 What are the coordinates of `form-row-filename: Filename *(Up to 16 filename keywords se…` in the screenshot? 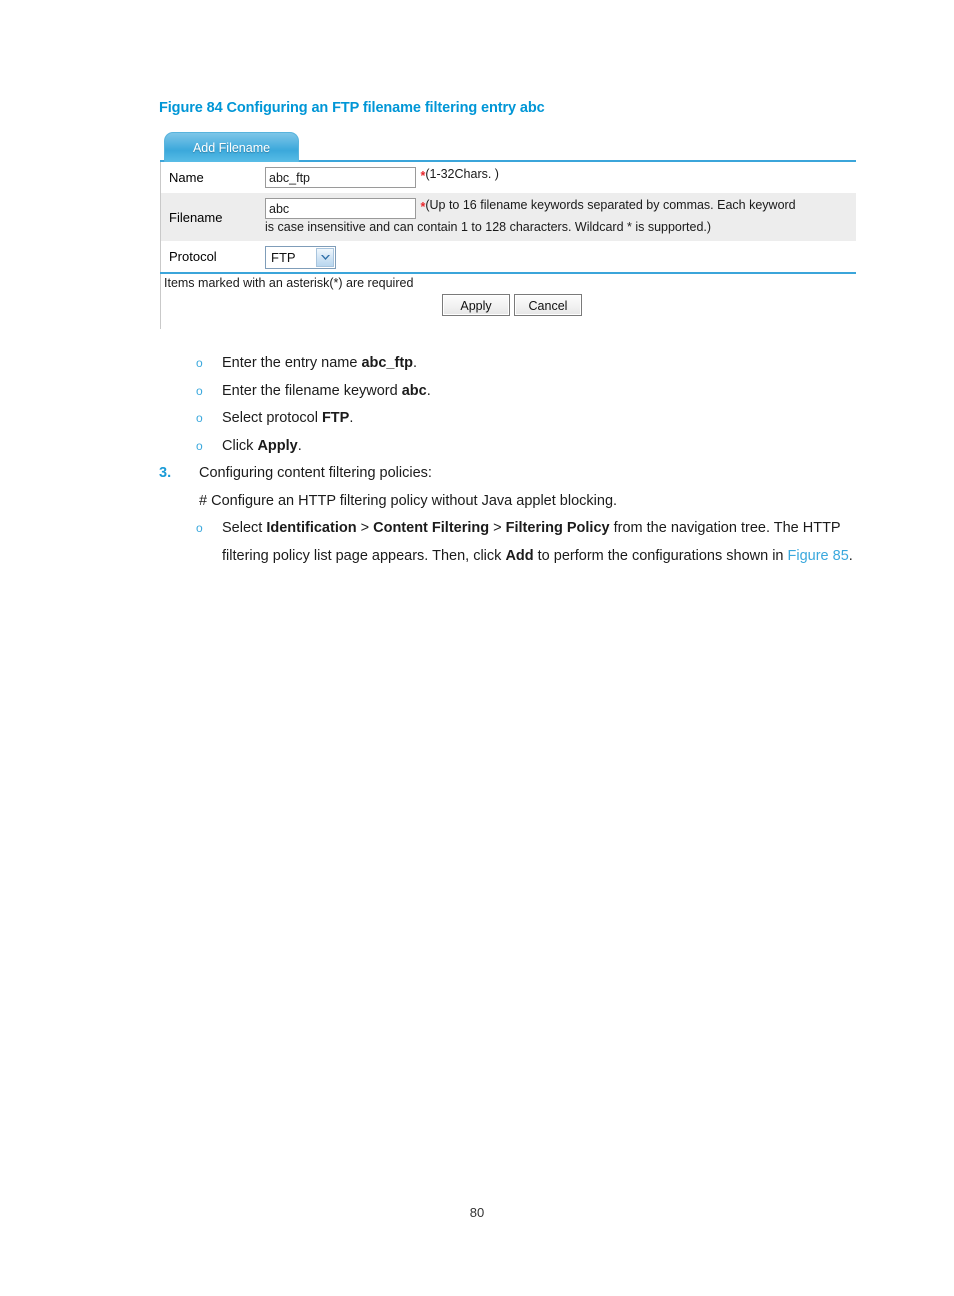 It's located at (508, 217).